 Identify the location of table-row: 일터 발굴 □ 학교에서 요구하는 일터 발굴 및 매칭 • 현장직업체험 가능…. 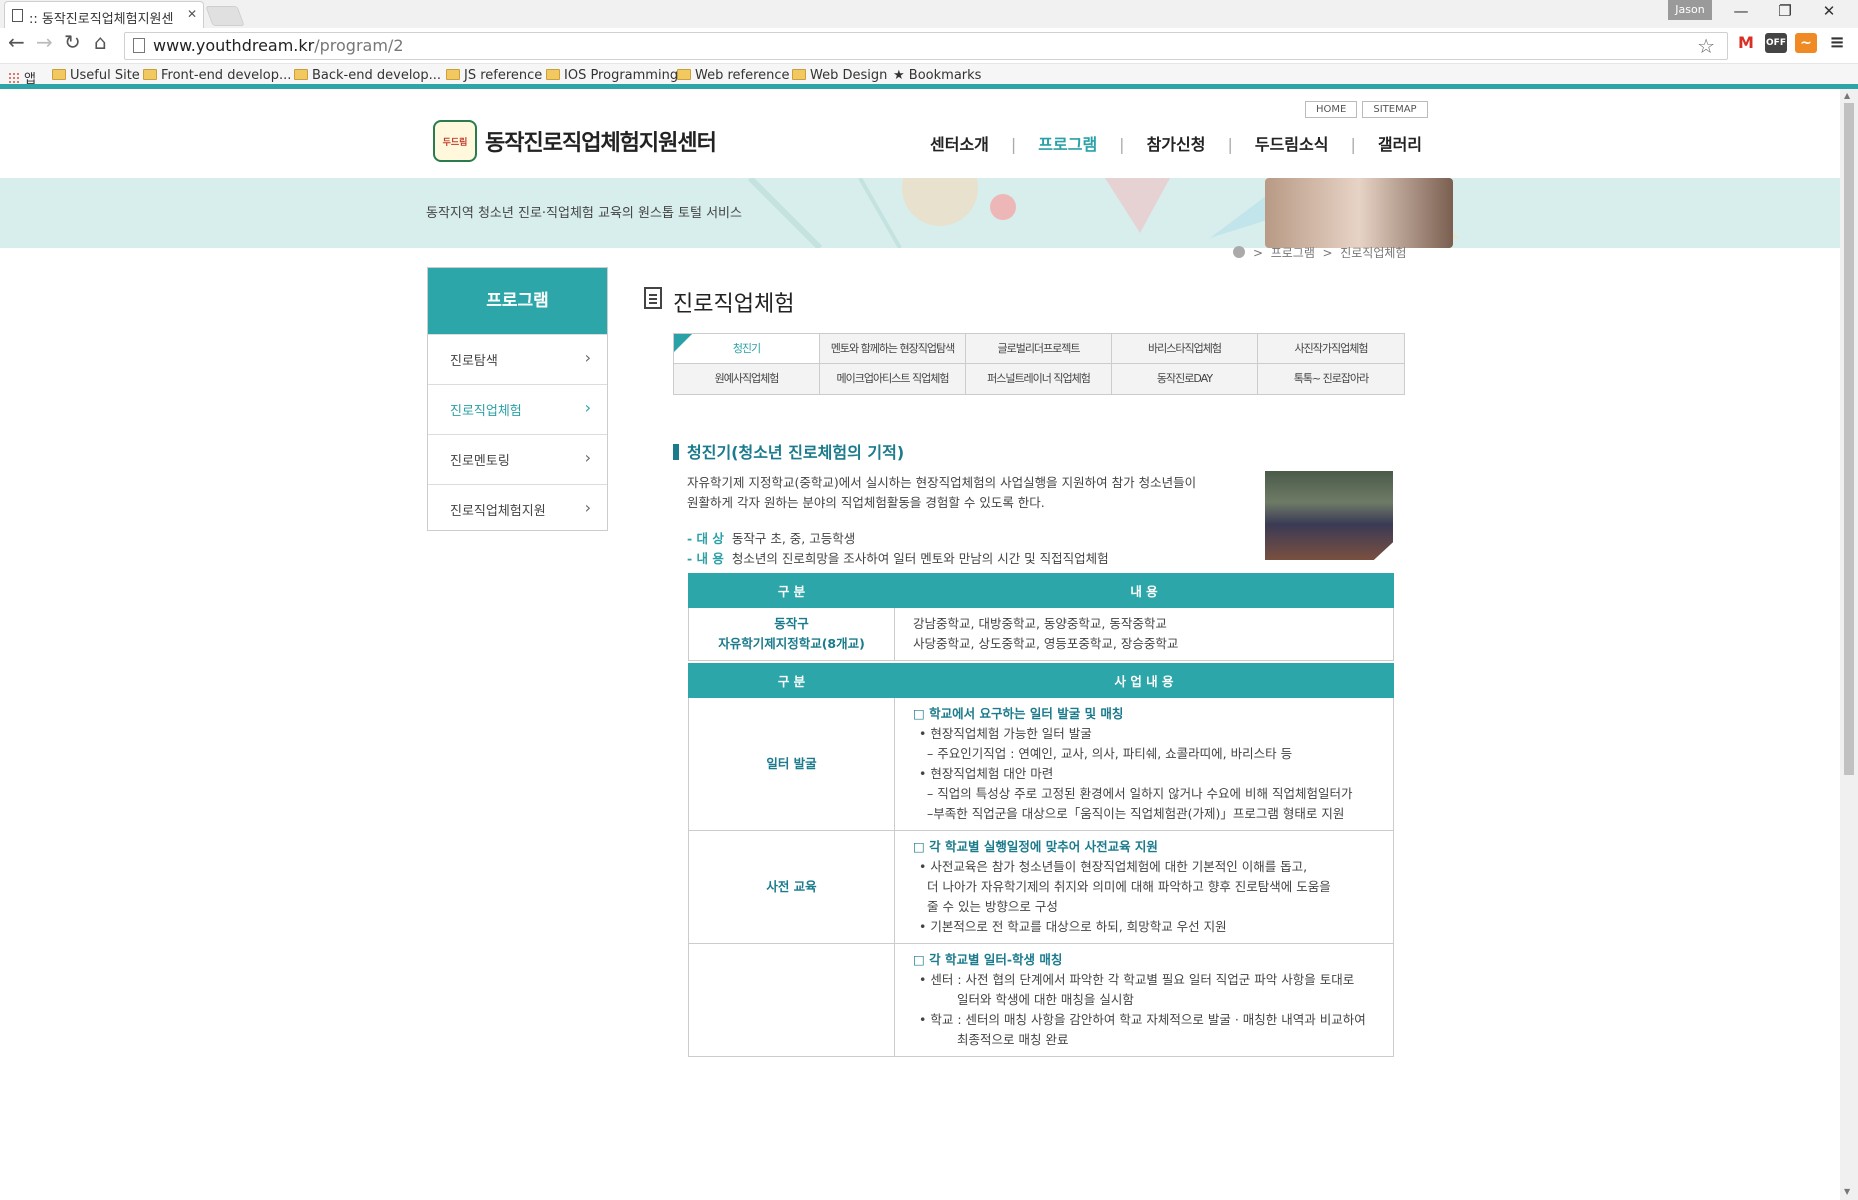
(1041, 764).